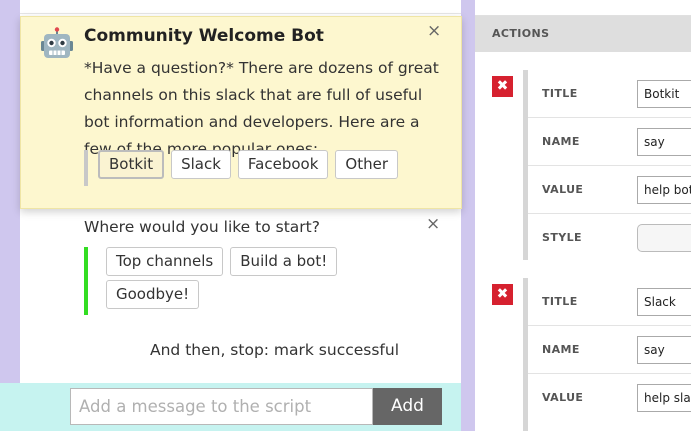 The width and height of the screenshot is (691, 431). What do you see at coordinates (219, 281) in the screenshot?
I see `message-attachment: Top channels Build a bot! Goodbye!` at bounding box center [219, 281].